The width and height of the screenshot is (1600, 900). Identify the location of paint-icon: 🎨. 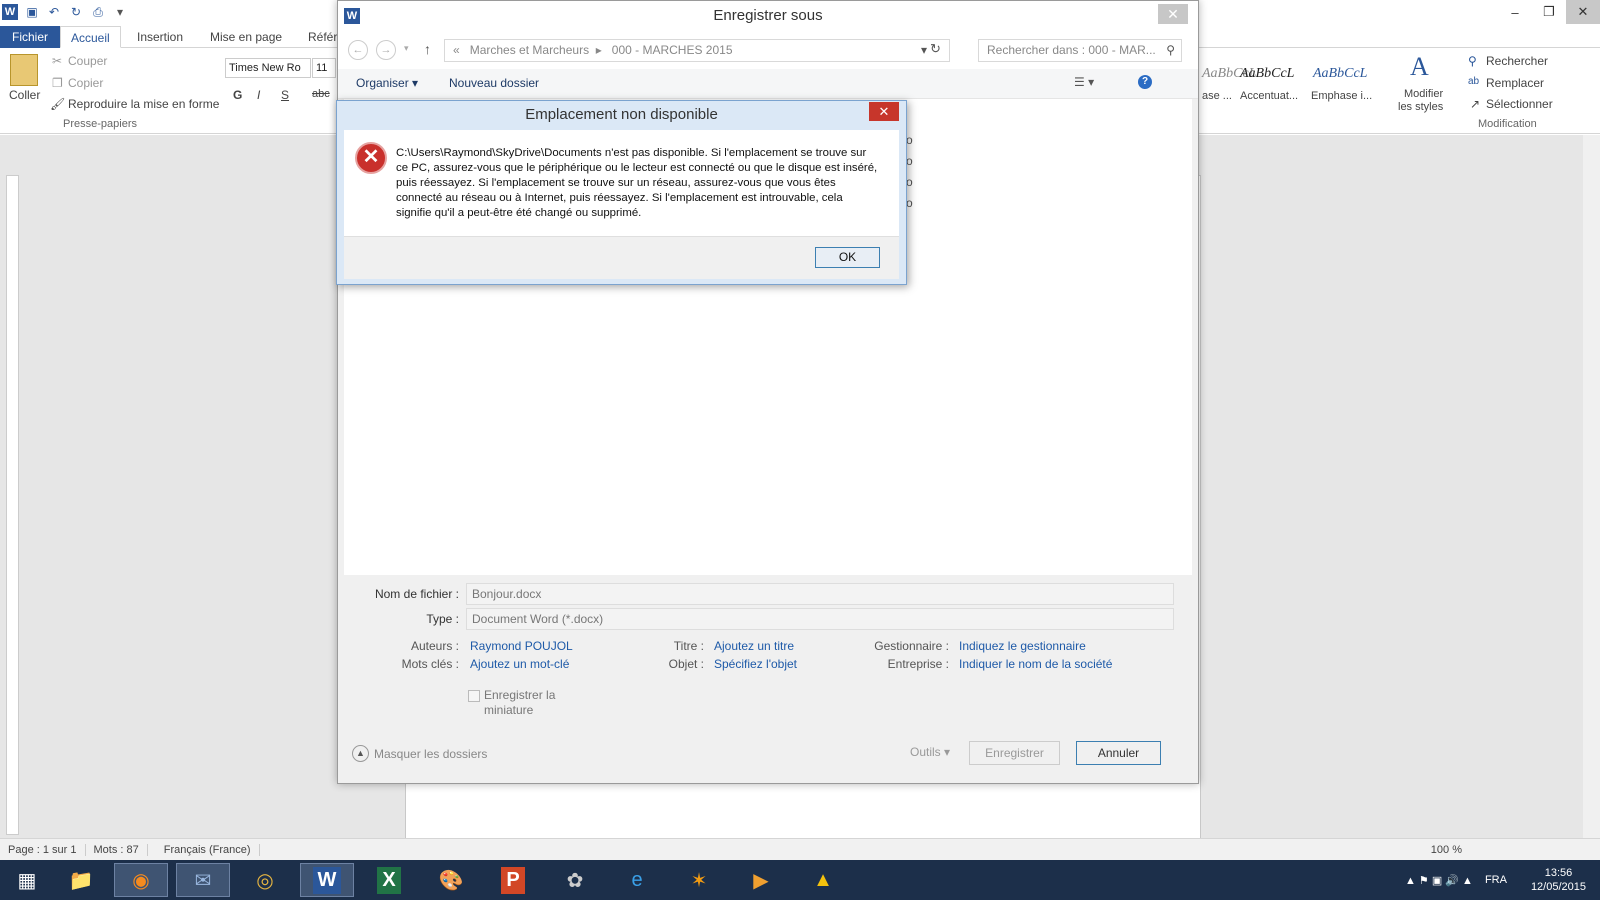
(451, 880).